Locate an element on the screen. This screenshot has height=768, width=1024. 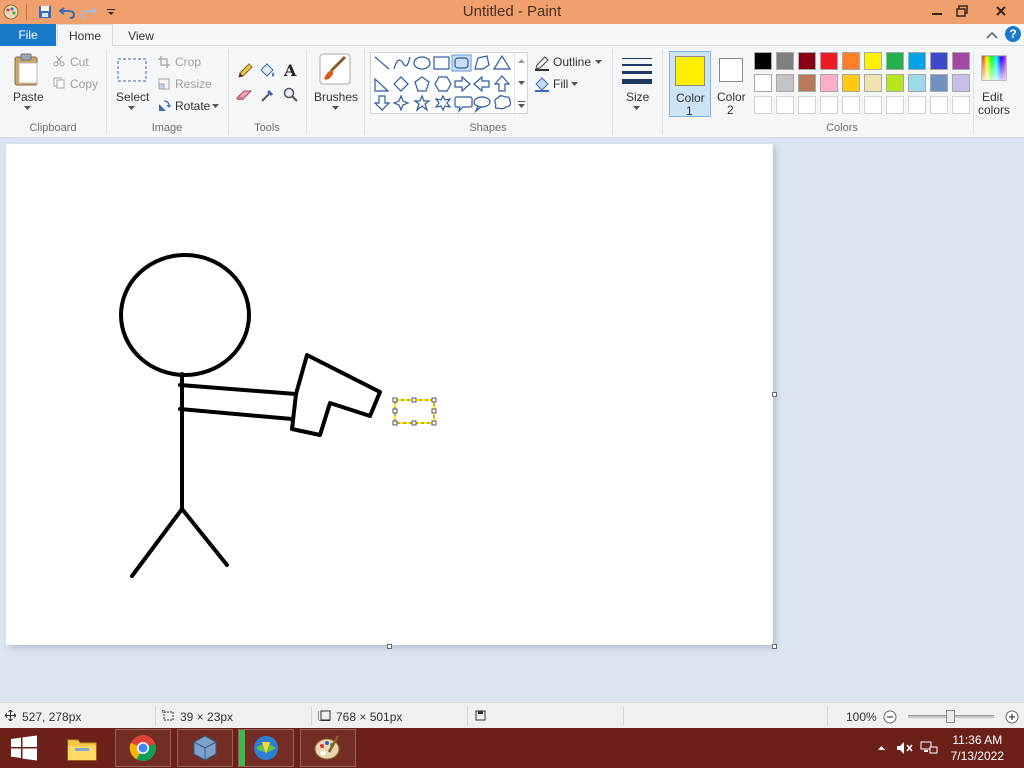
copy-button: Copy is located at coordinates (84, 84).